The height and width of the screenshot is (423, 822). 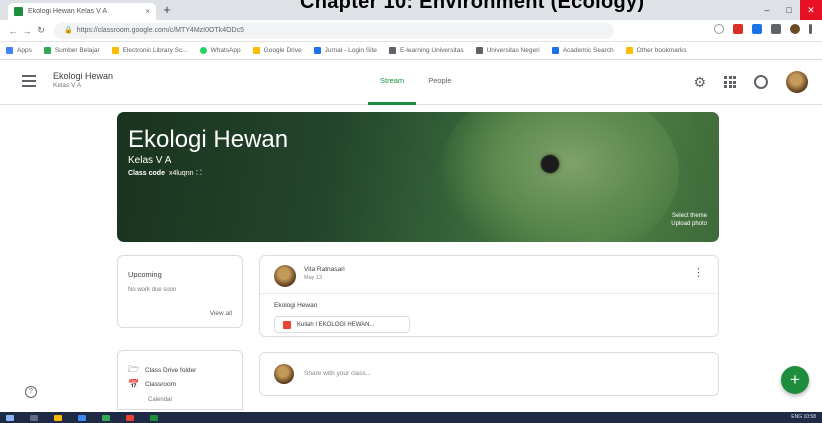 What do you see at coordinates (811, 10) in the screenshot?
I see `close-window-icon: ✕` at bounding box center [811, 10].